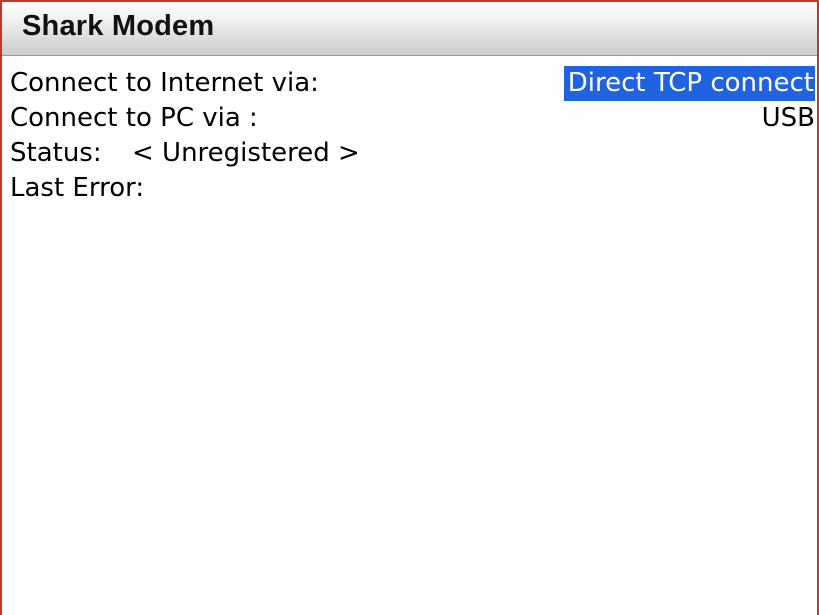 Image resolution: width=819 pixels, height=615 pixels. What do you see at coordinates (164, 83) in the screenshot?
I see `internet-connection-label: Connect to Internet via:` at bounding box center [164, 83].